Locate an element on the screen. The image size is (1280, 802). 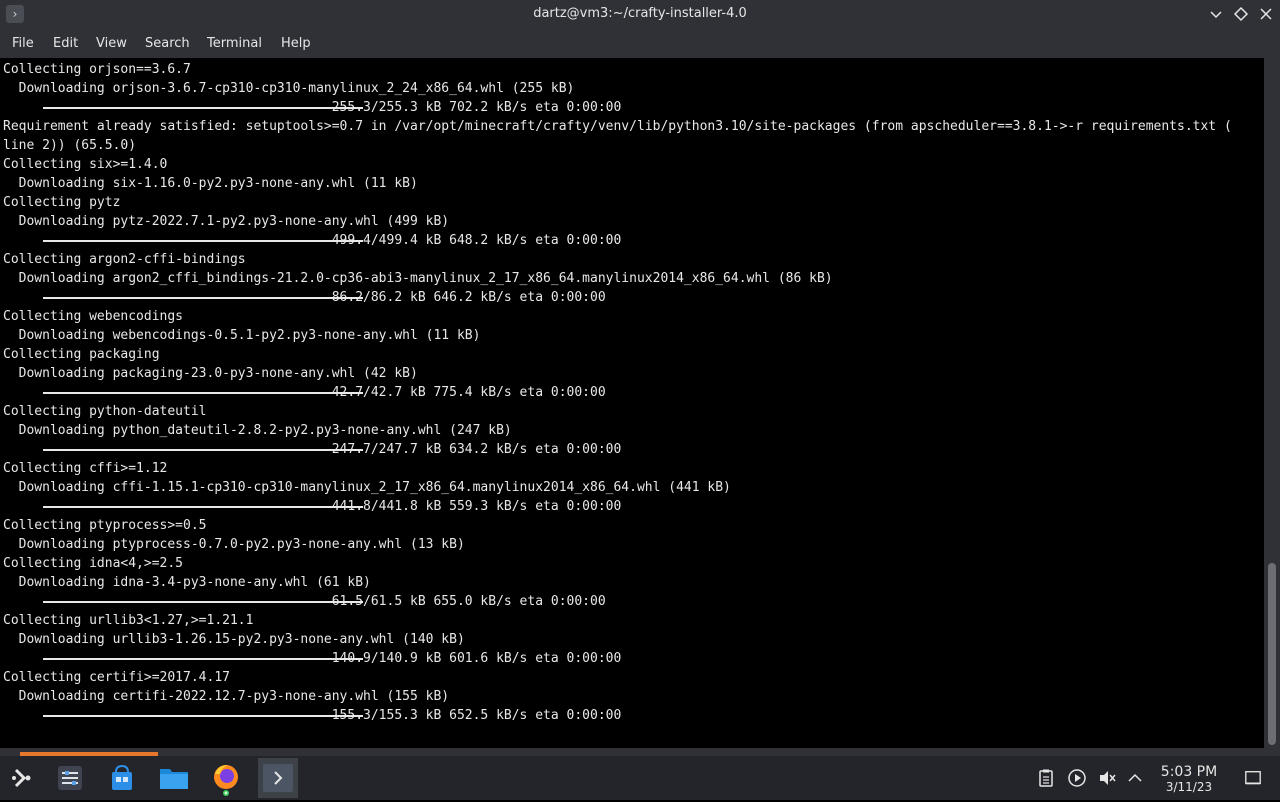
terminal-progress-line: 255.3/255.3 kB 702.2 kB/s eta 0:00:00 is located at coordinates (312, 107).